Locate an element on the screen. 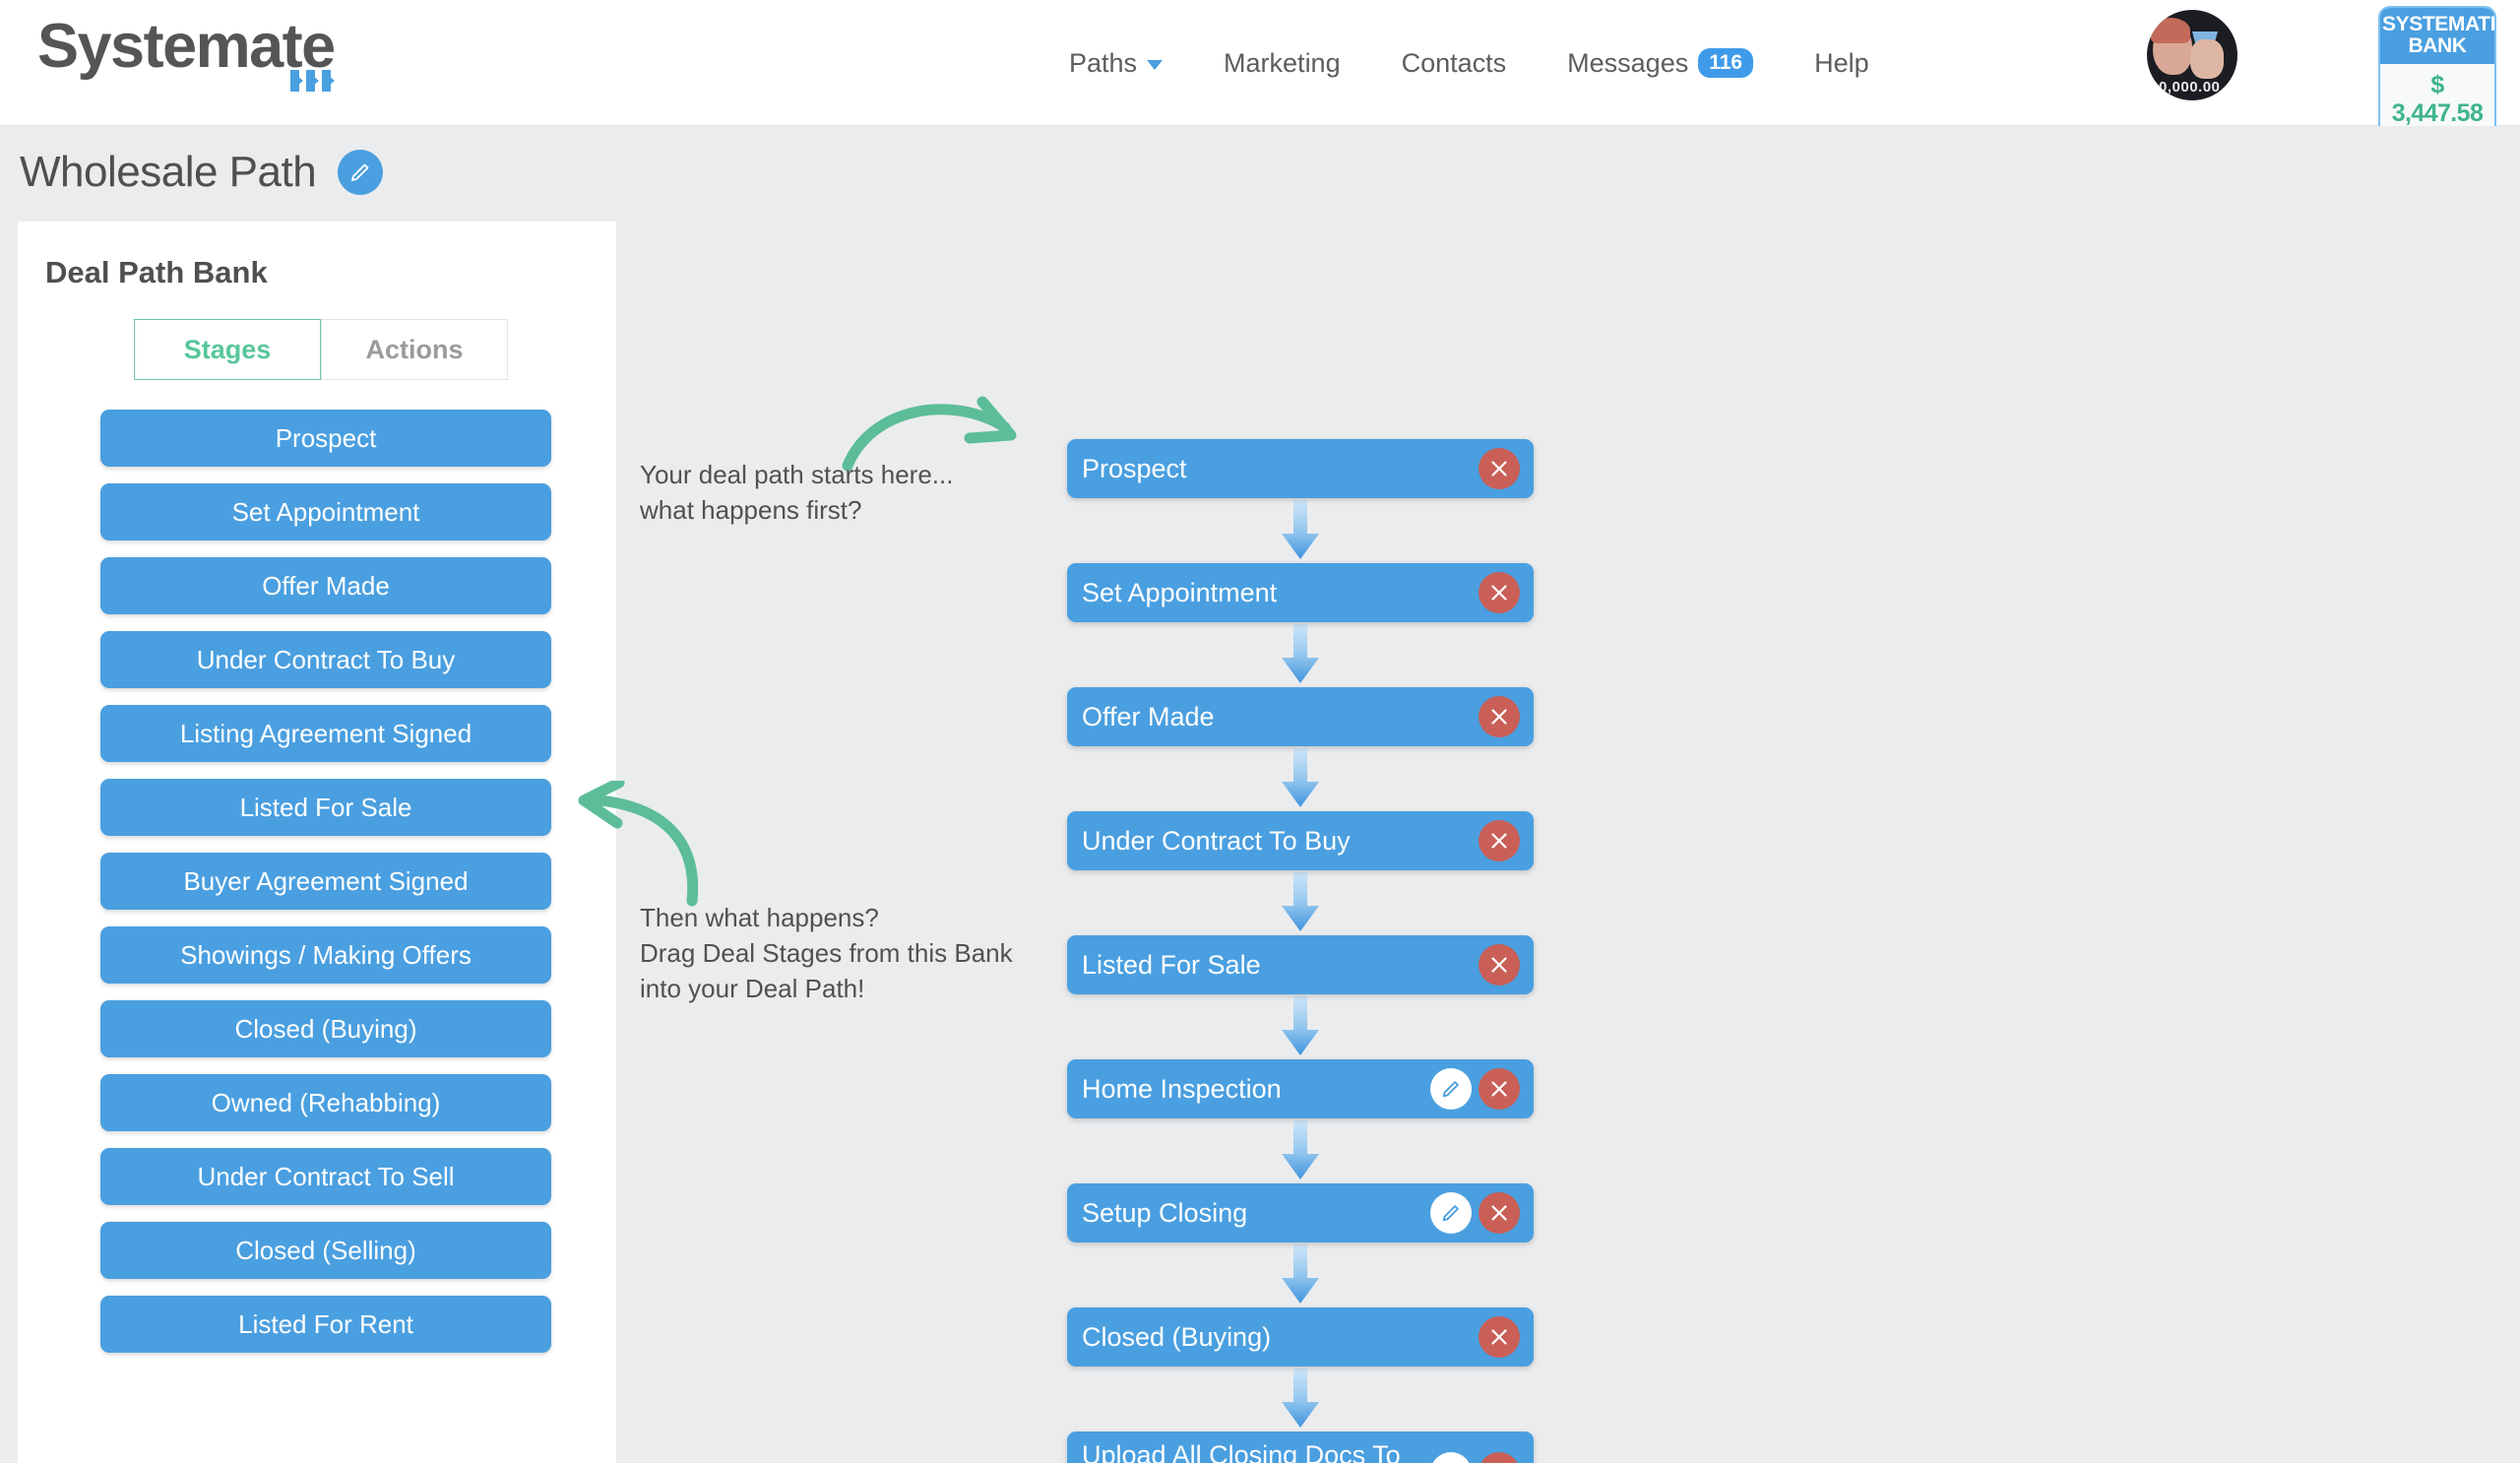 The width and height of the screenshot is (2520, 1463). stage-bank-item: Buyer Agreement Signed is located at coordinates (325, 882).